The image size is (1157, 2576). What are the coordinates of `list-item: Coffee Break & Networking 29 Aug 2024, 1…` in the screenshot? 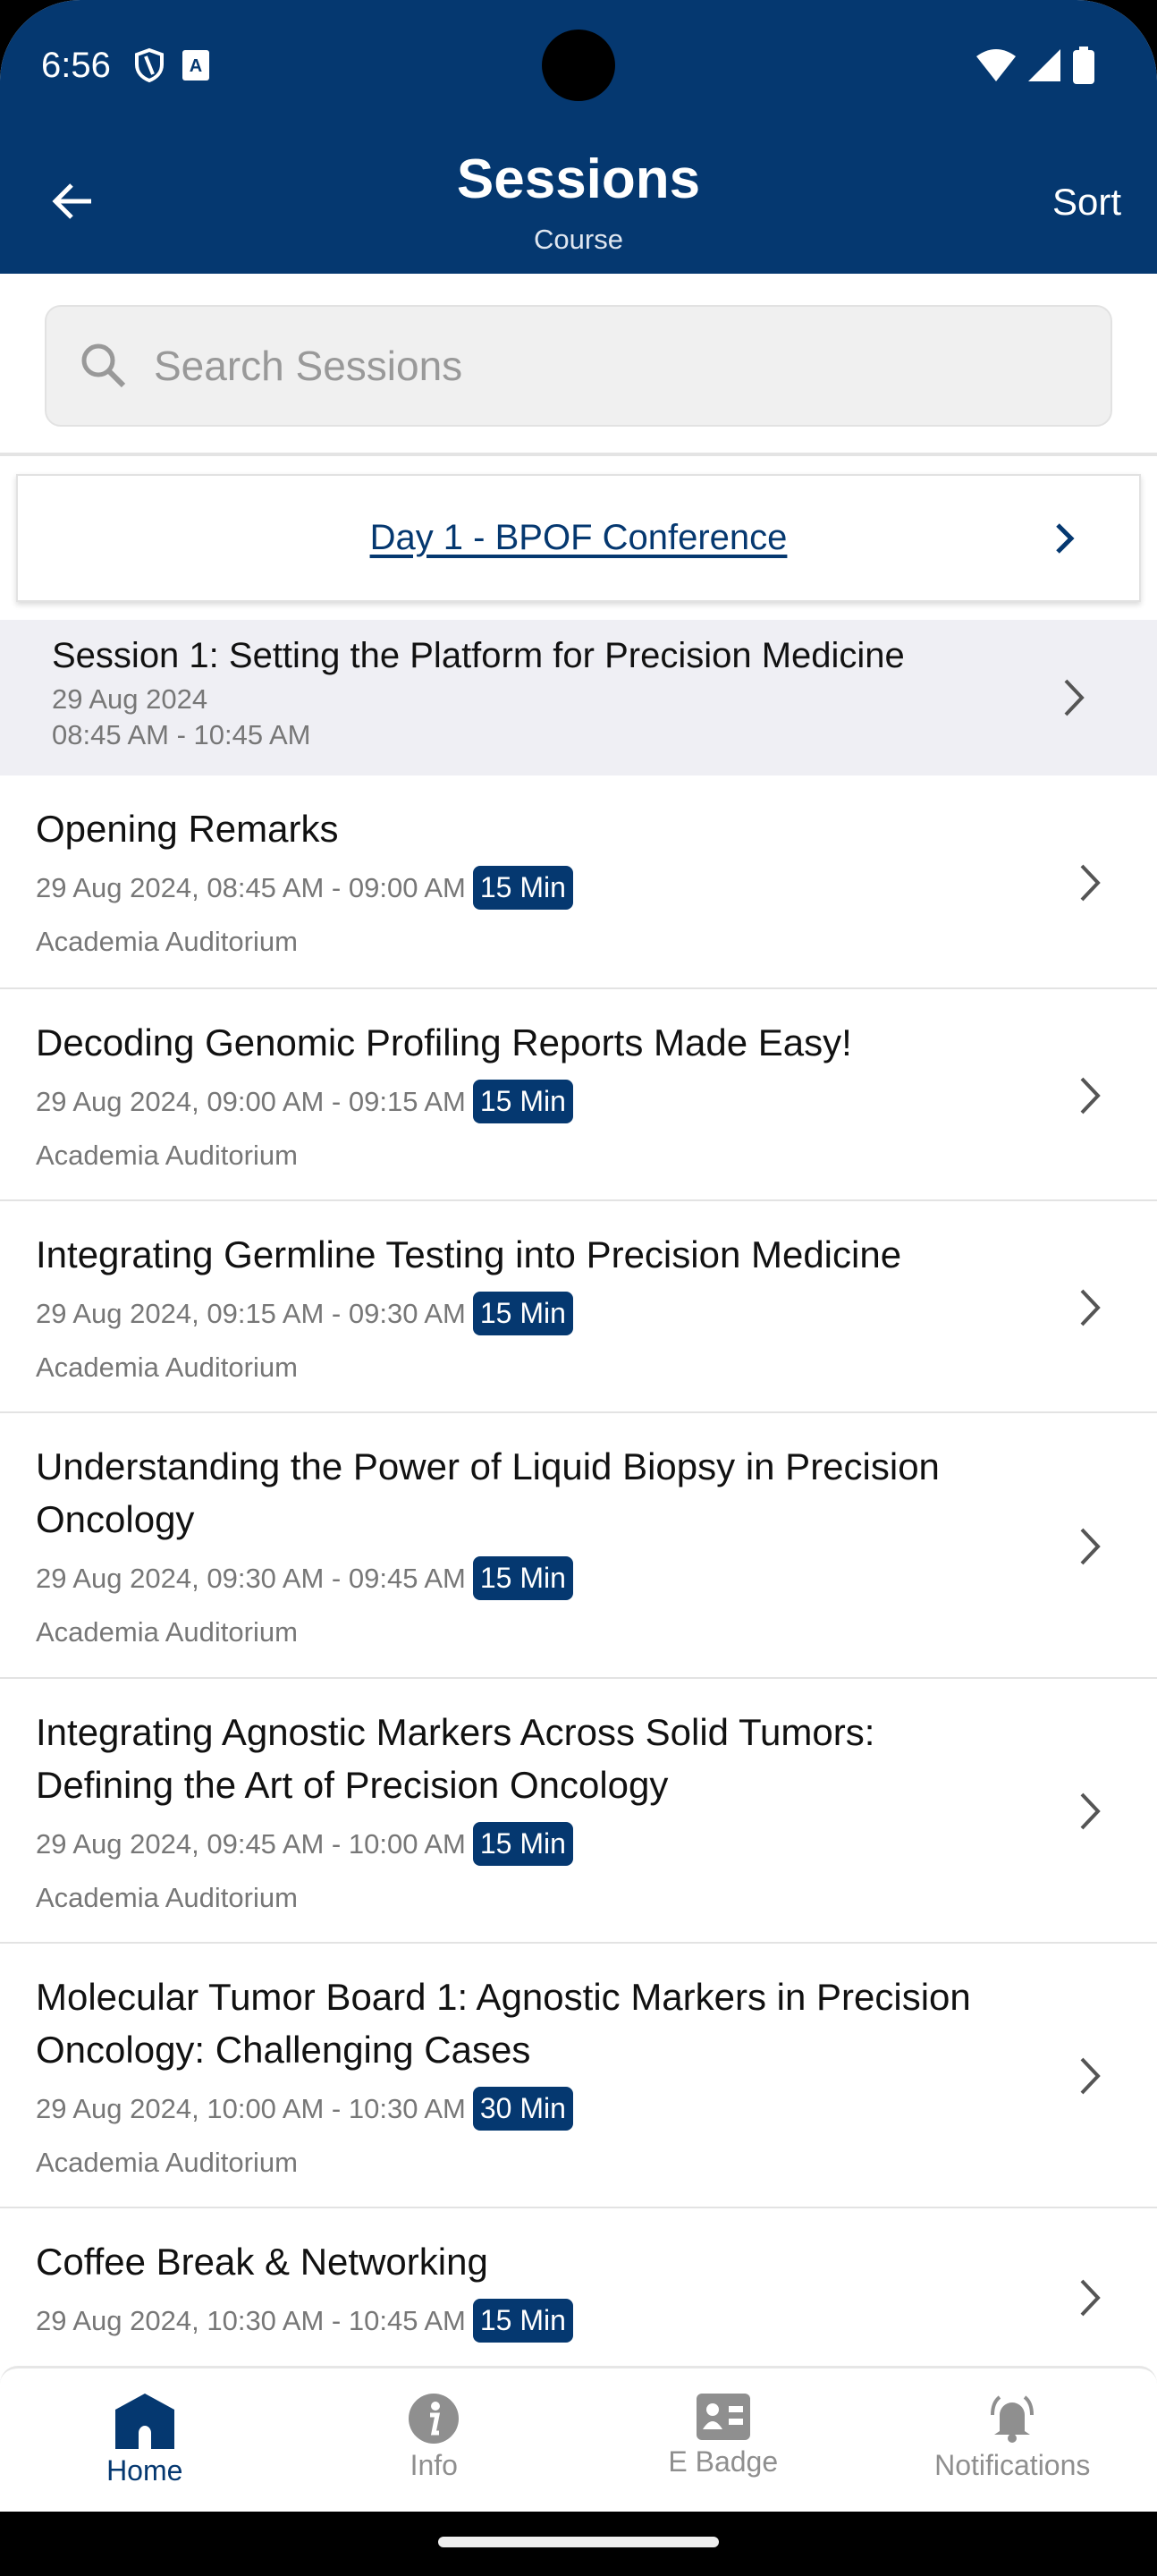 It's located at (578, 2297).